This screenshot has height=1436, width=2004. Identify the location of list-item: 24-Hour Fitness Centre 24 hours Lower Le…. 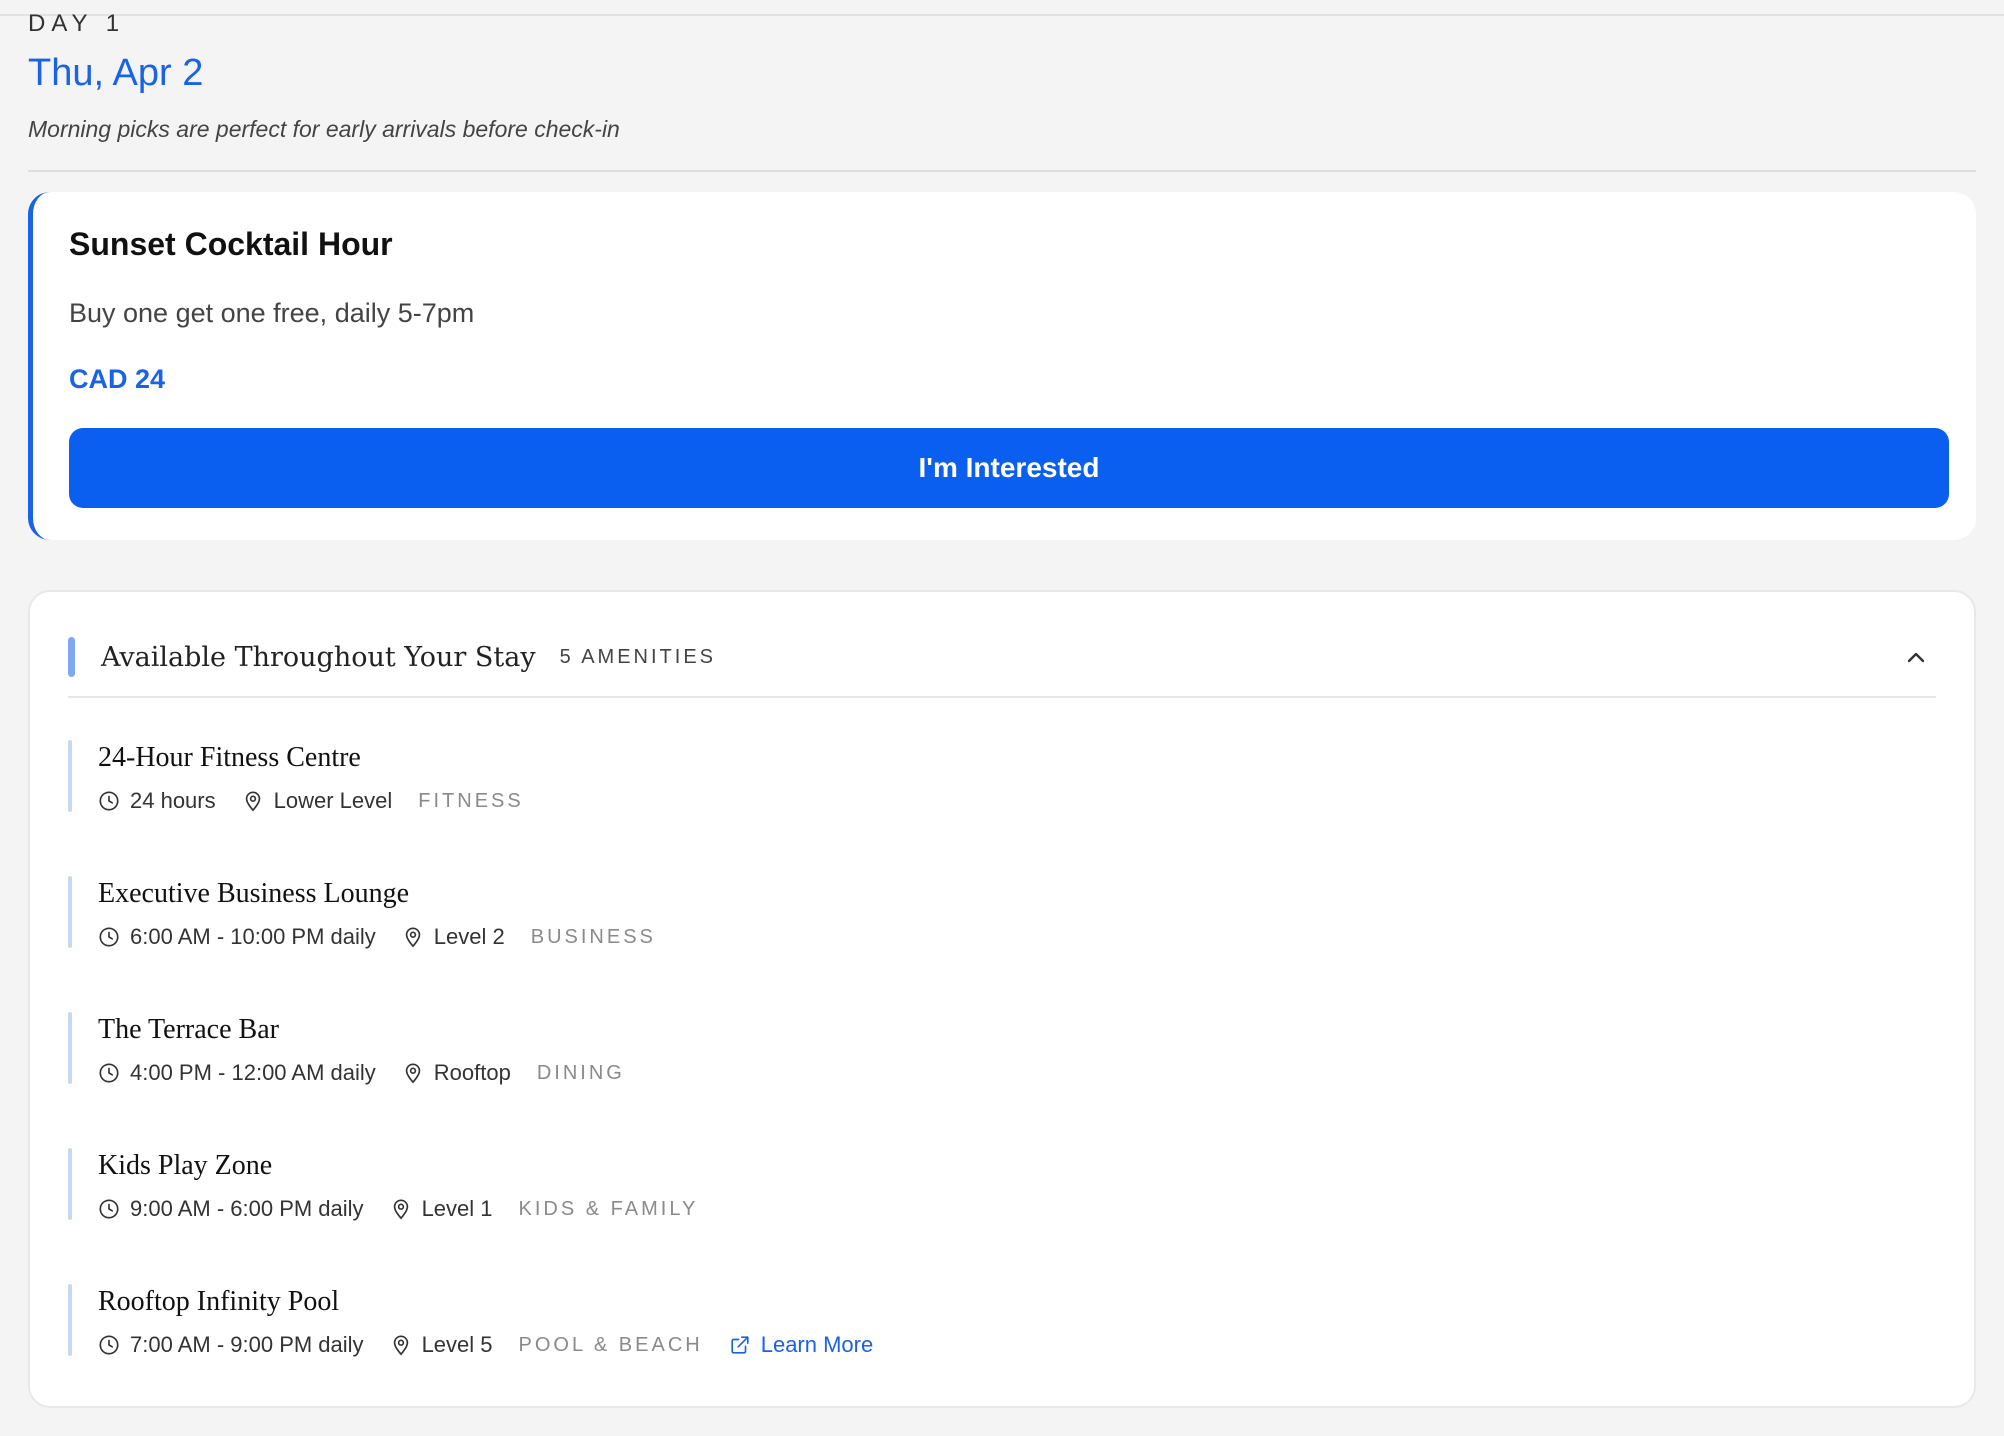
(1002, 808).